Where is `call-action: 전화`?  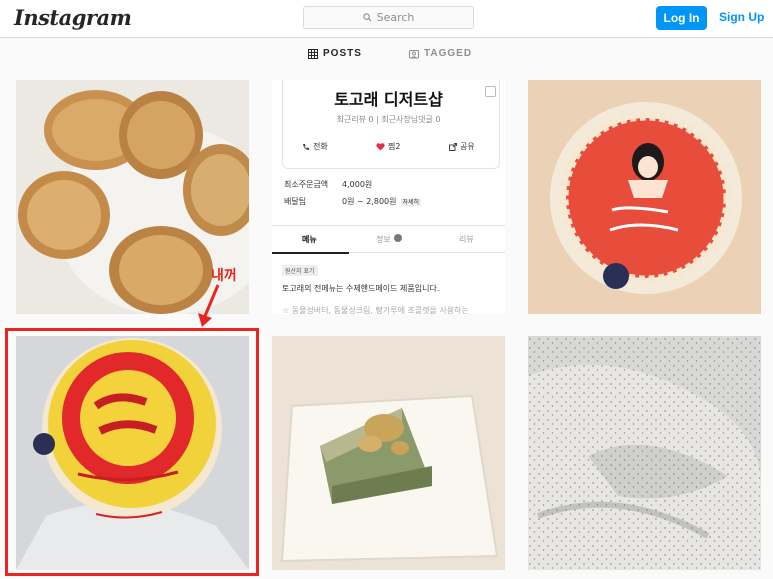 call-action: 전화 is located at coordinates (315, 146).